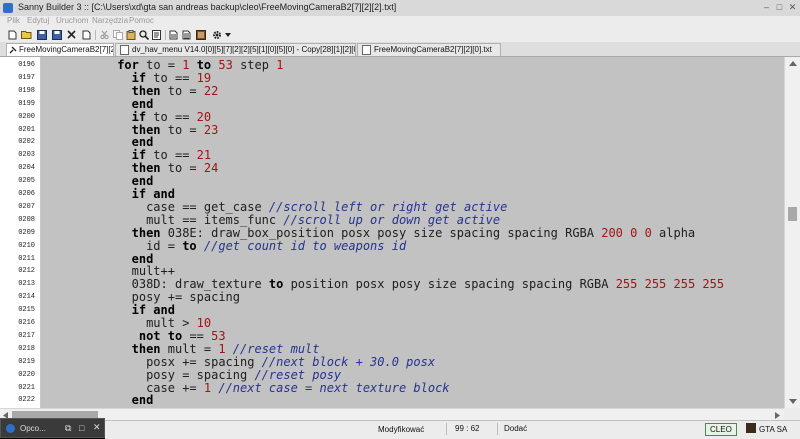 The image size is (800, 439). Describe the element at coordinates (26, 168) in the screenshot. I see `line-number: 0204` at that location.